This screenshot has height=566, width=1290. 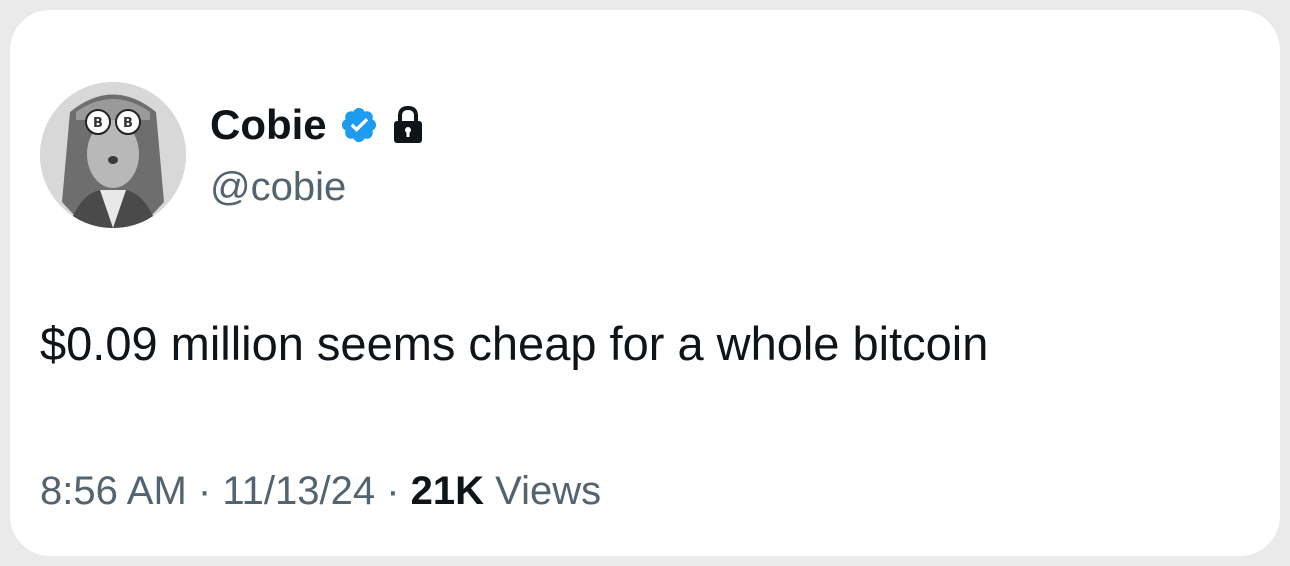 I want to click on tweet-meta: 8:56 AM · 11/13/24 · 21K Views, so click(x=320, y=491).